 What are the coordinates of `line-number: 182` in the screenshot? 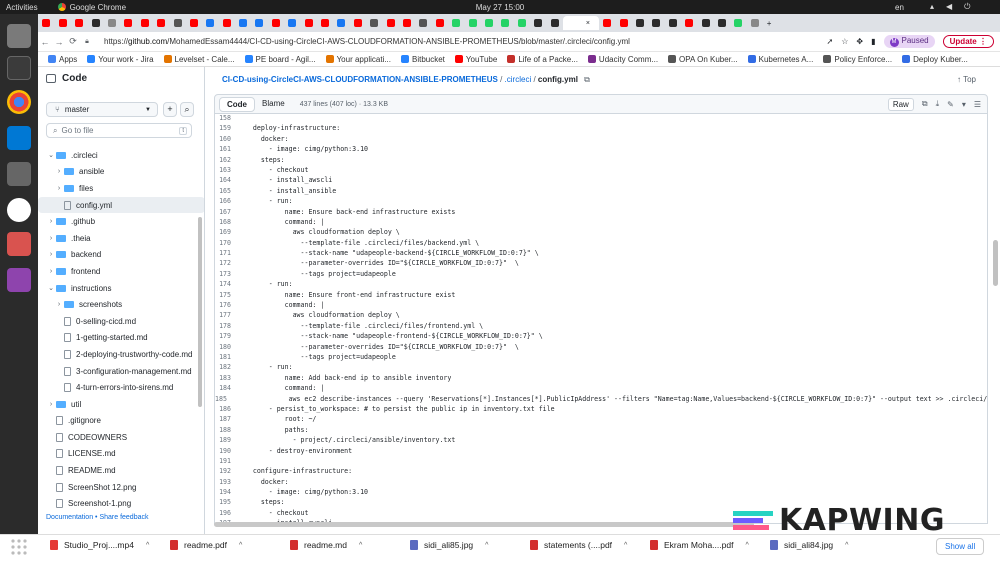 It's located at (226, 368).